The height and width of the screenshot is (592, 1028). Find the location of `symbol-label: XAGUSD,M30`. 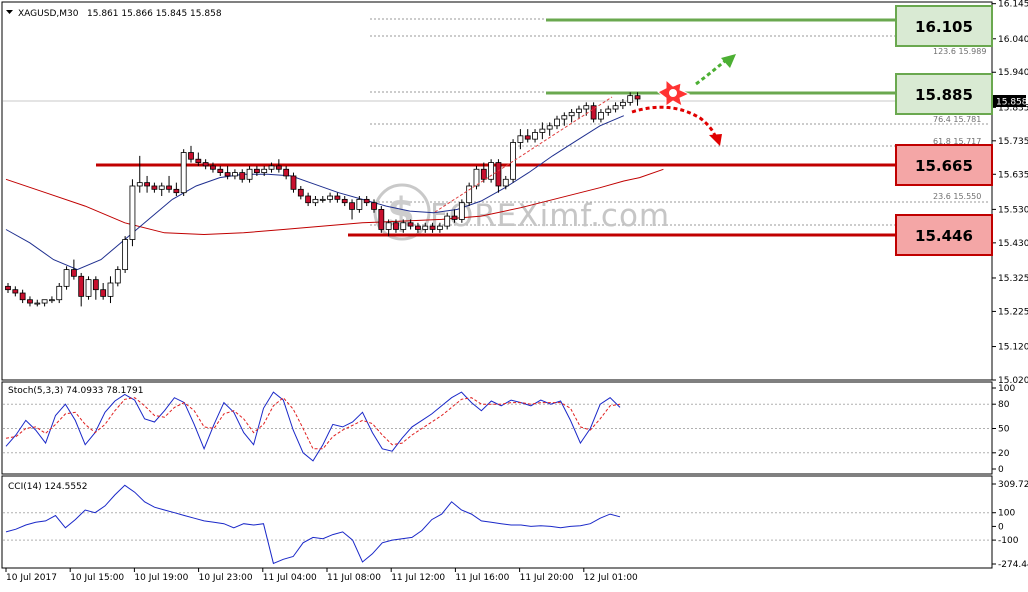

symbol-label: XAGUSD,M30 is located at coordinates (48, 14).